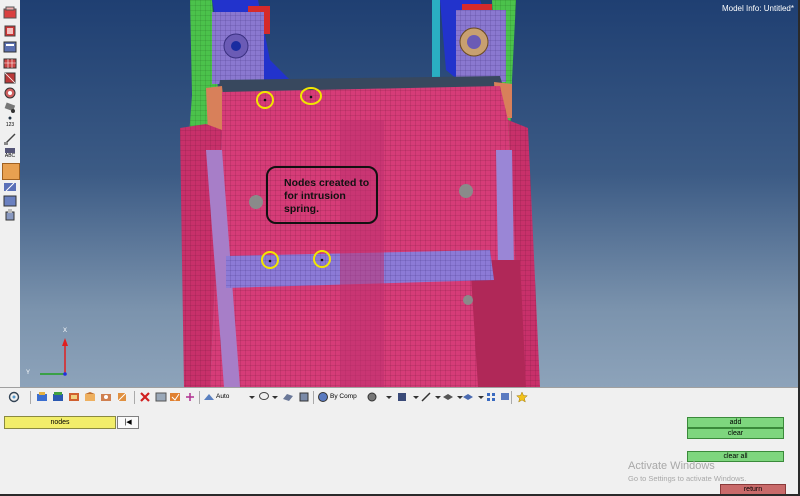 Image resolution: width=800 pixels, height=496 pixels. I want to click on element-color-icon, so click(372, 397).